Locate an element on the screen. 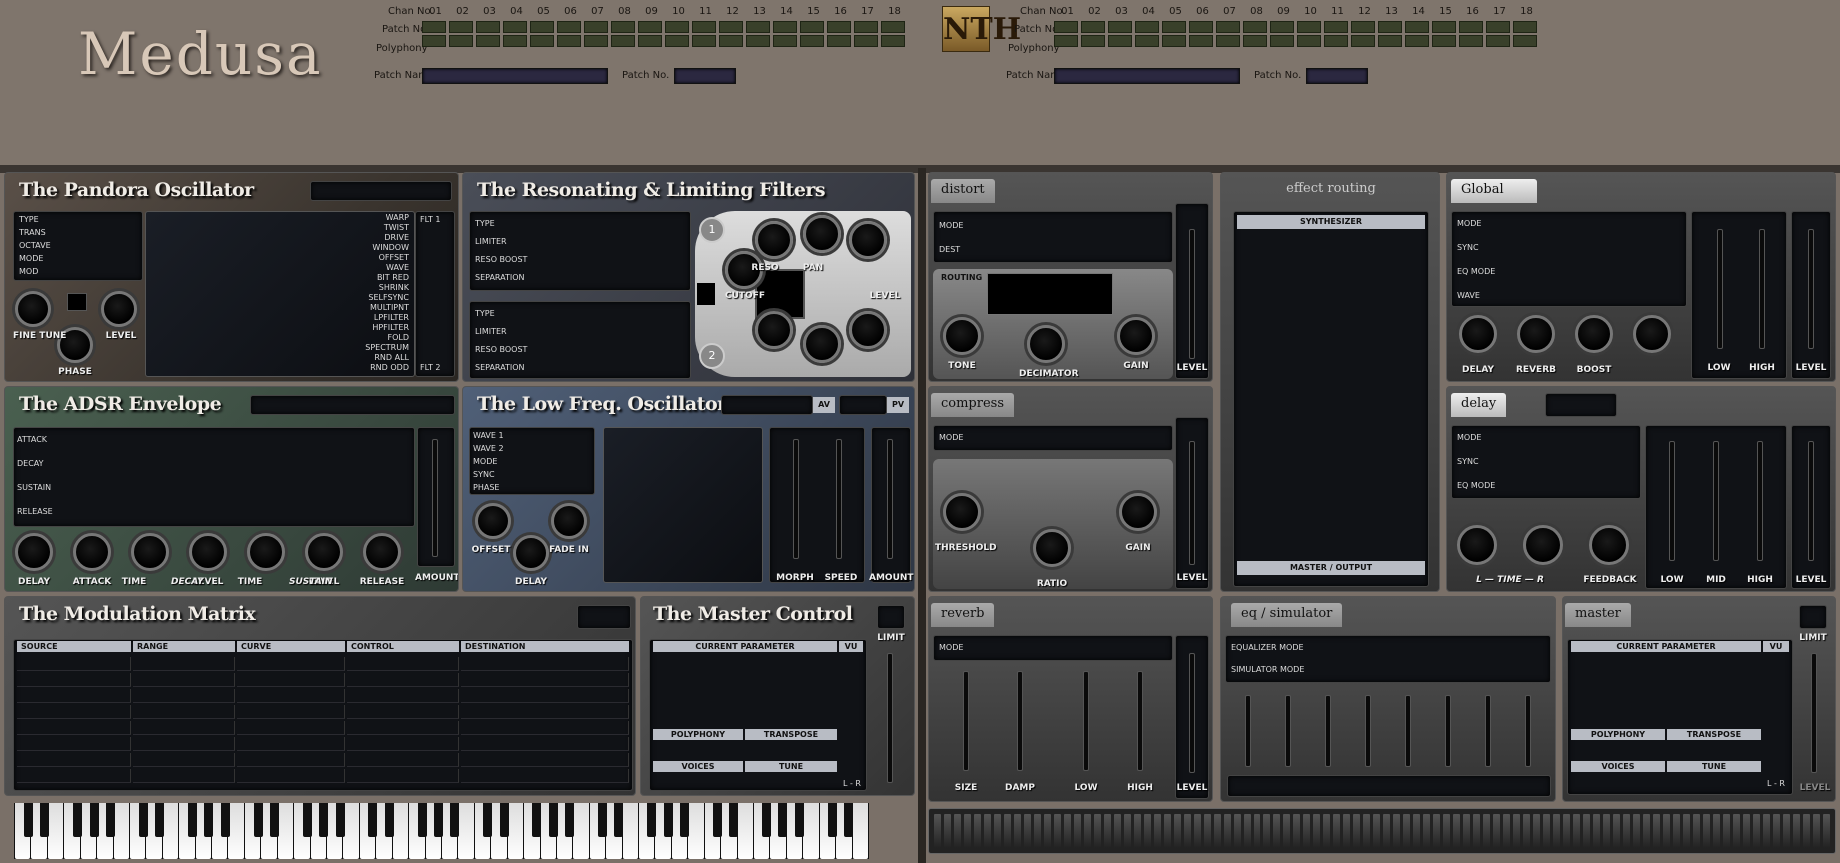  osc-effect-label: HPFILTER is located at coordinates (357, 327).